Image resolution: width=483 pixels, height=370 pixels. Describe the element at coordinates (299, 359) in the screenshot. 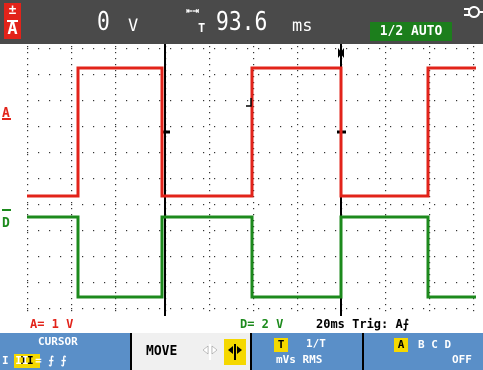

I see `softkey-measure-line2: mVs RMS` at that location.